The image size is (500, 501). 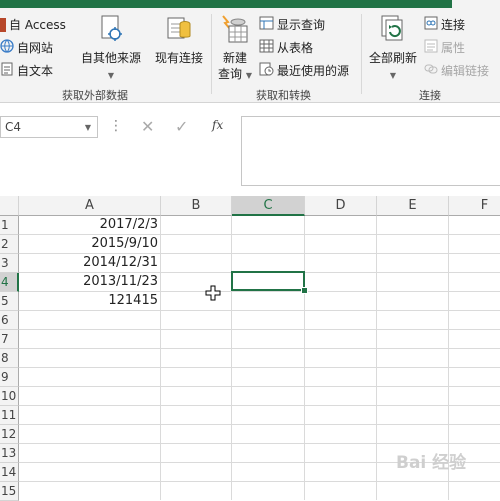 What do you see at coordinates (49, 127) in the screenshot?
I see `name-box: C4 ▼` at bounding box center [49, 127].